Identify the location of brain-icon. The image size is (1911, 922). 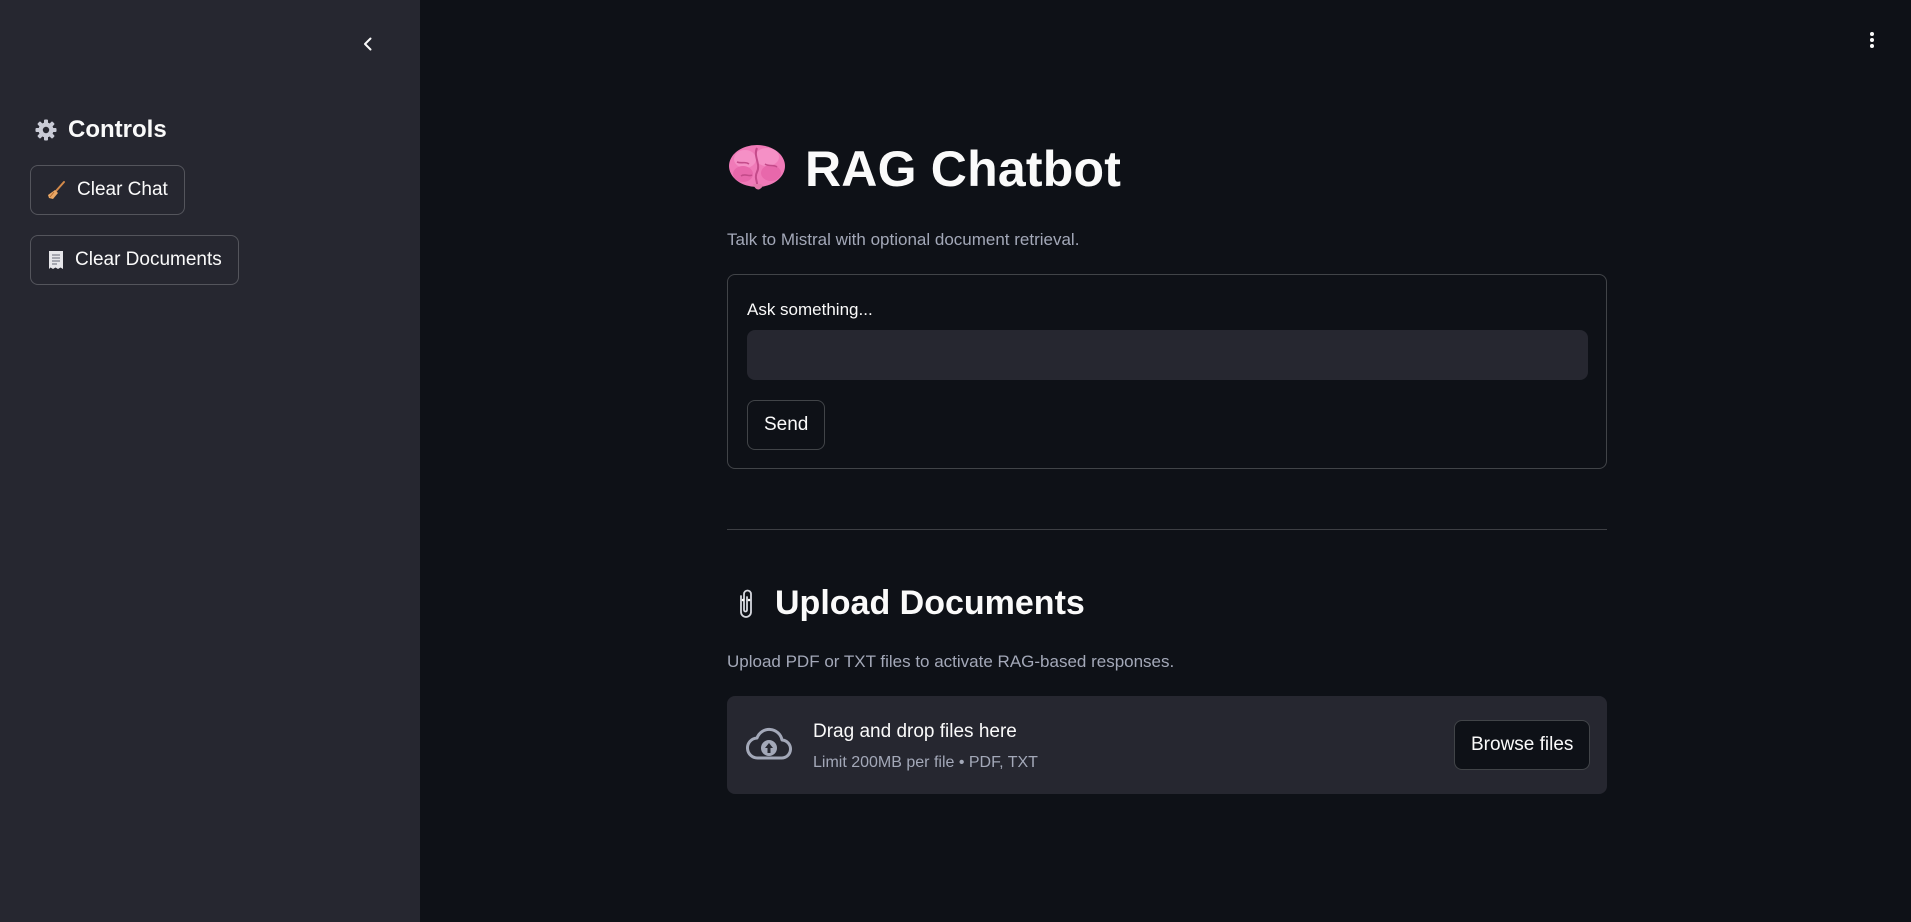
(757, 167).